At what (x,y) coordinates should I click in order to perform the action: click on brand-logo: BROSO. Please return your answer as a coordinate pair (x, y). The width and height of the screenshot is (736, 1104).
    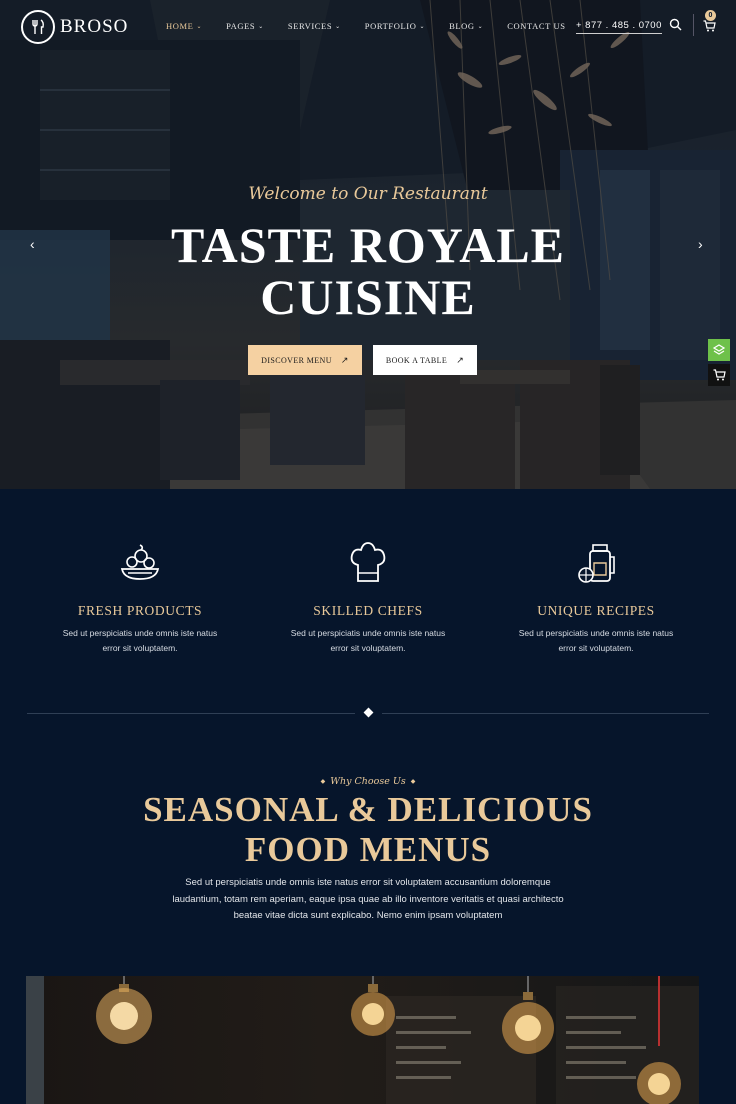
    Looking at the image, I should click on (74, 27).